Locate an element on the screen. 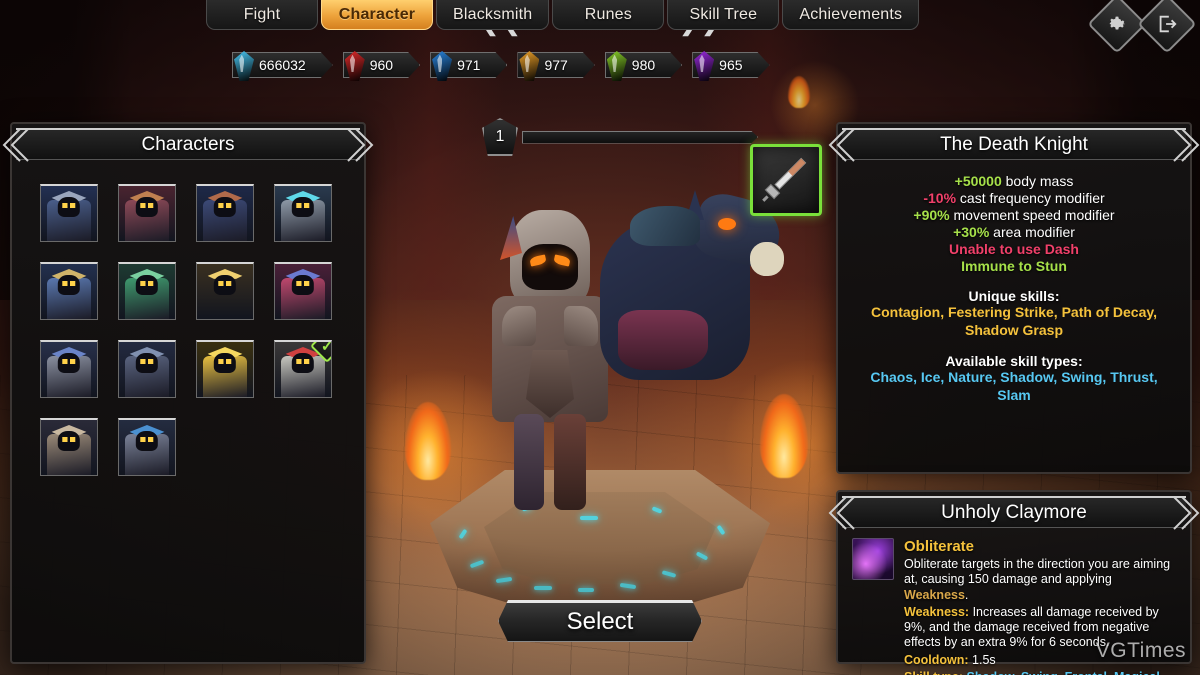 The width and height of the screenshot is (1200, 675). select-button: Select is located at coordinates (600, 621).